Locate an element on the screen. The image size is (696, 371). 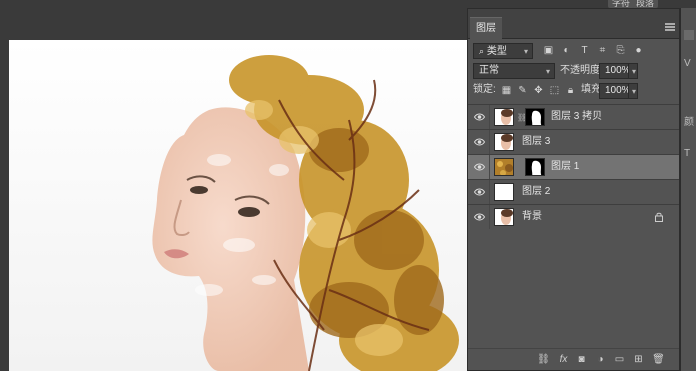
side-glyph-t: T is located at coordinates (687, 153).